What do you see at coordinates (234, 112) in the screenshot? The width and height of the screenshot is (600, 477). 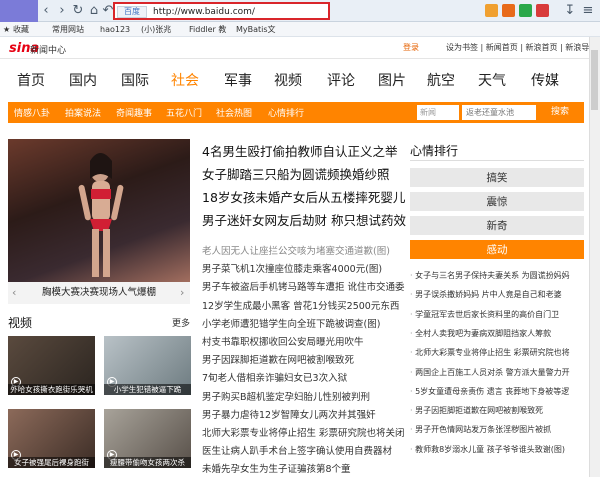 I see `sub-nav-item: 社会热图` at bounding box center [234, 112].